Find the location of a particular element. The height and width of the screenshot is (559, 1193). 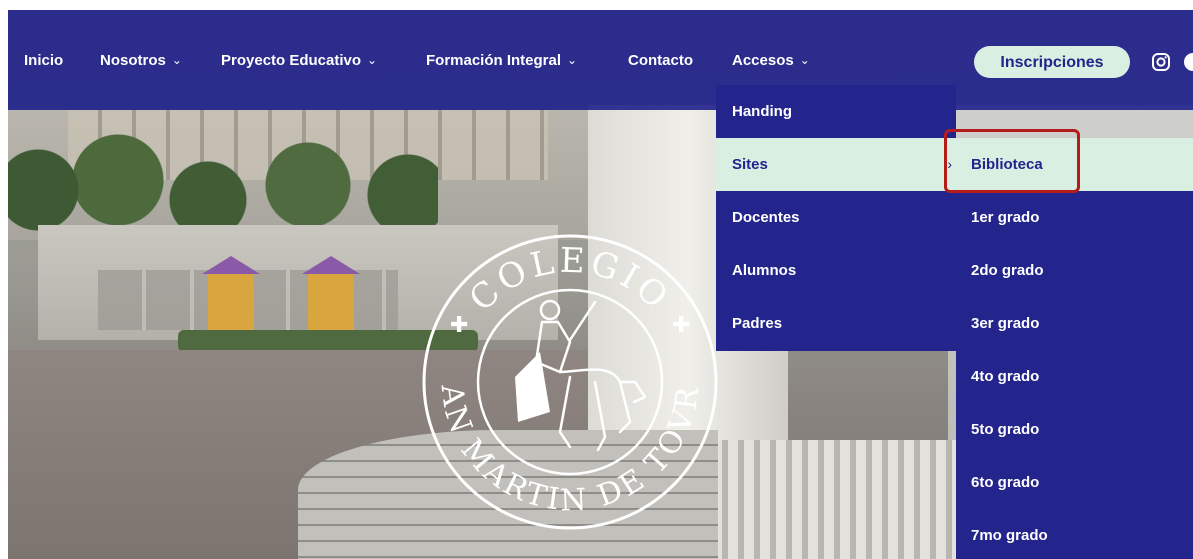

nav-item-accesos: Accesos ⌄ is located at coordinates (771, 61).